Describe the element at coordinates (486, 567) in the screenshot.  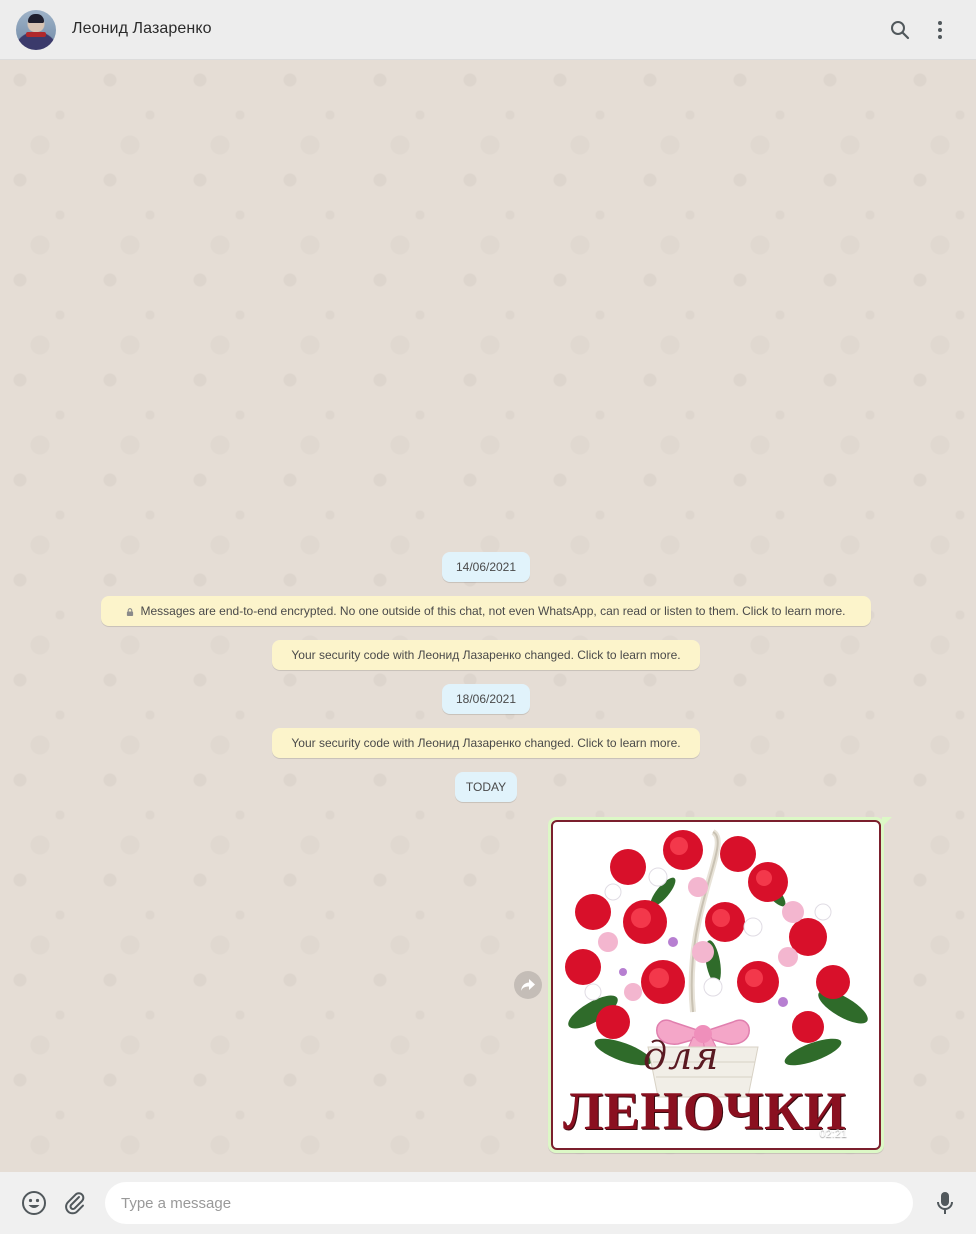
I see `date-pill: 14/06/2021` at that location.